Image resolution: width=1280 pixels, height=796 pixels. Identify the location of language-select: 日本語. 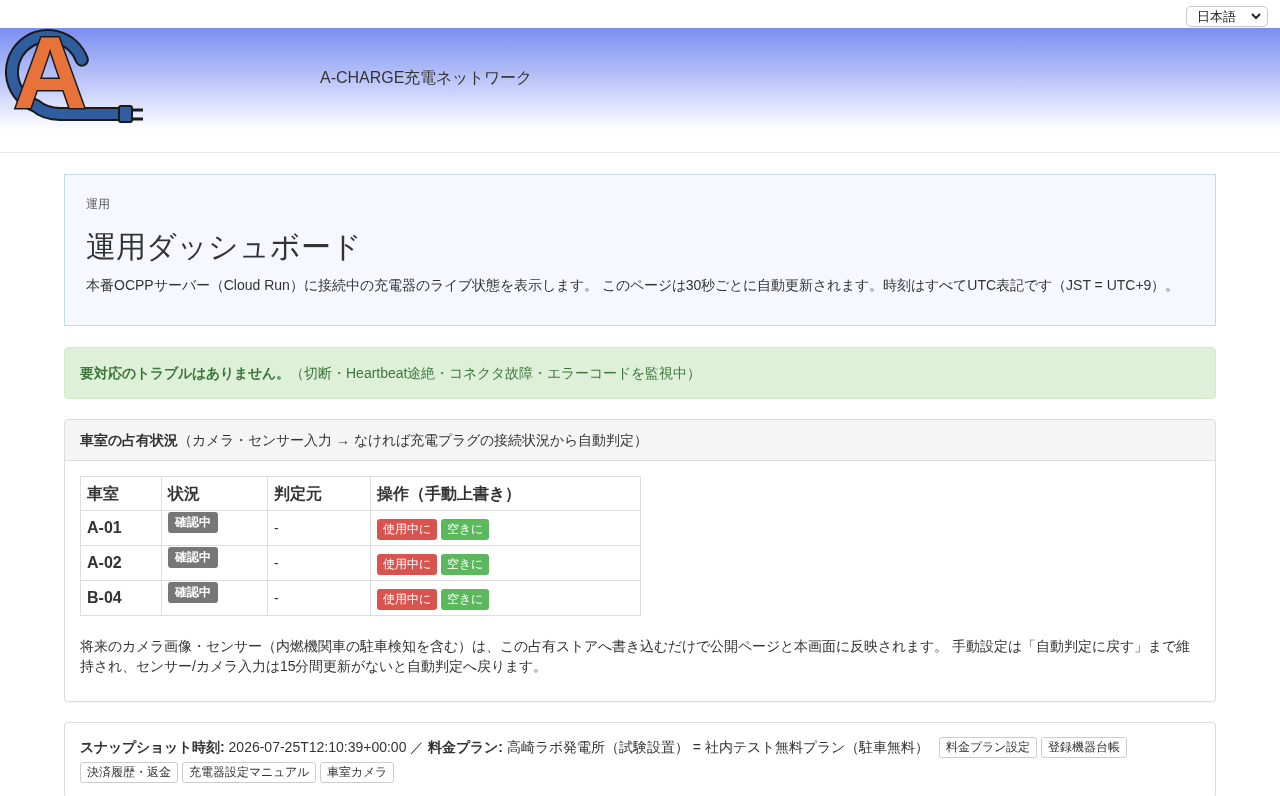
(1227, 16).